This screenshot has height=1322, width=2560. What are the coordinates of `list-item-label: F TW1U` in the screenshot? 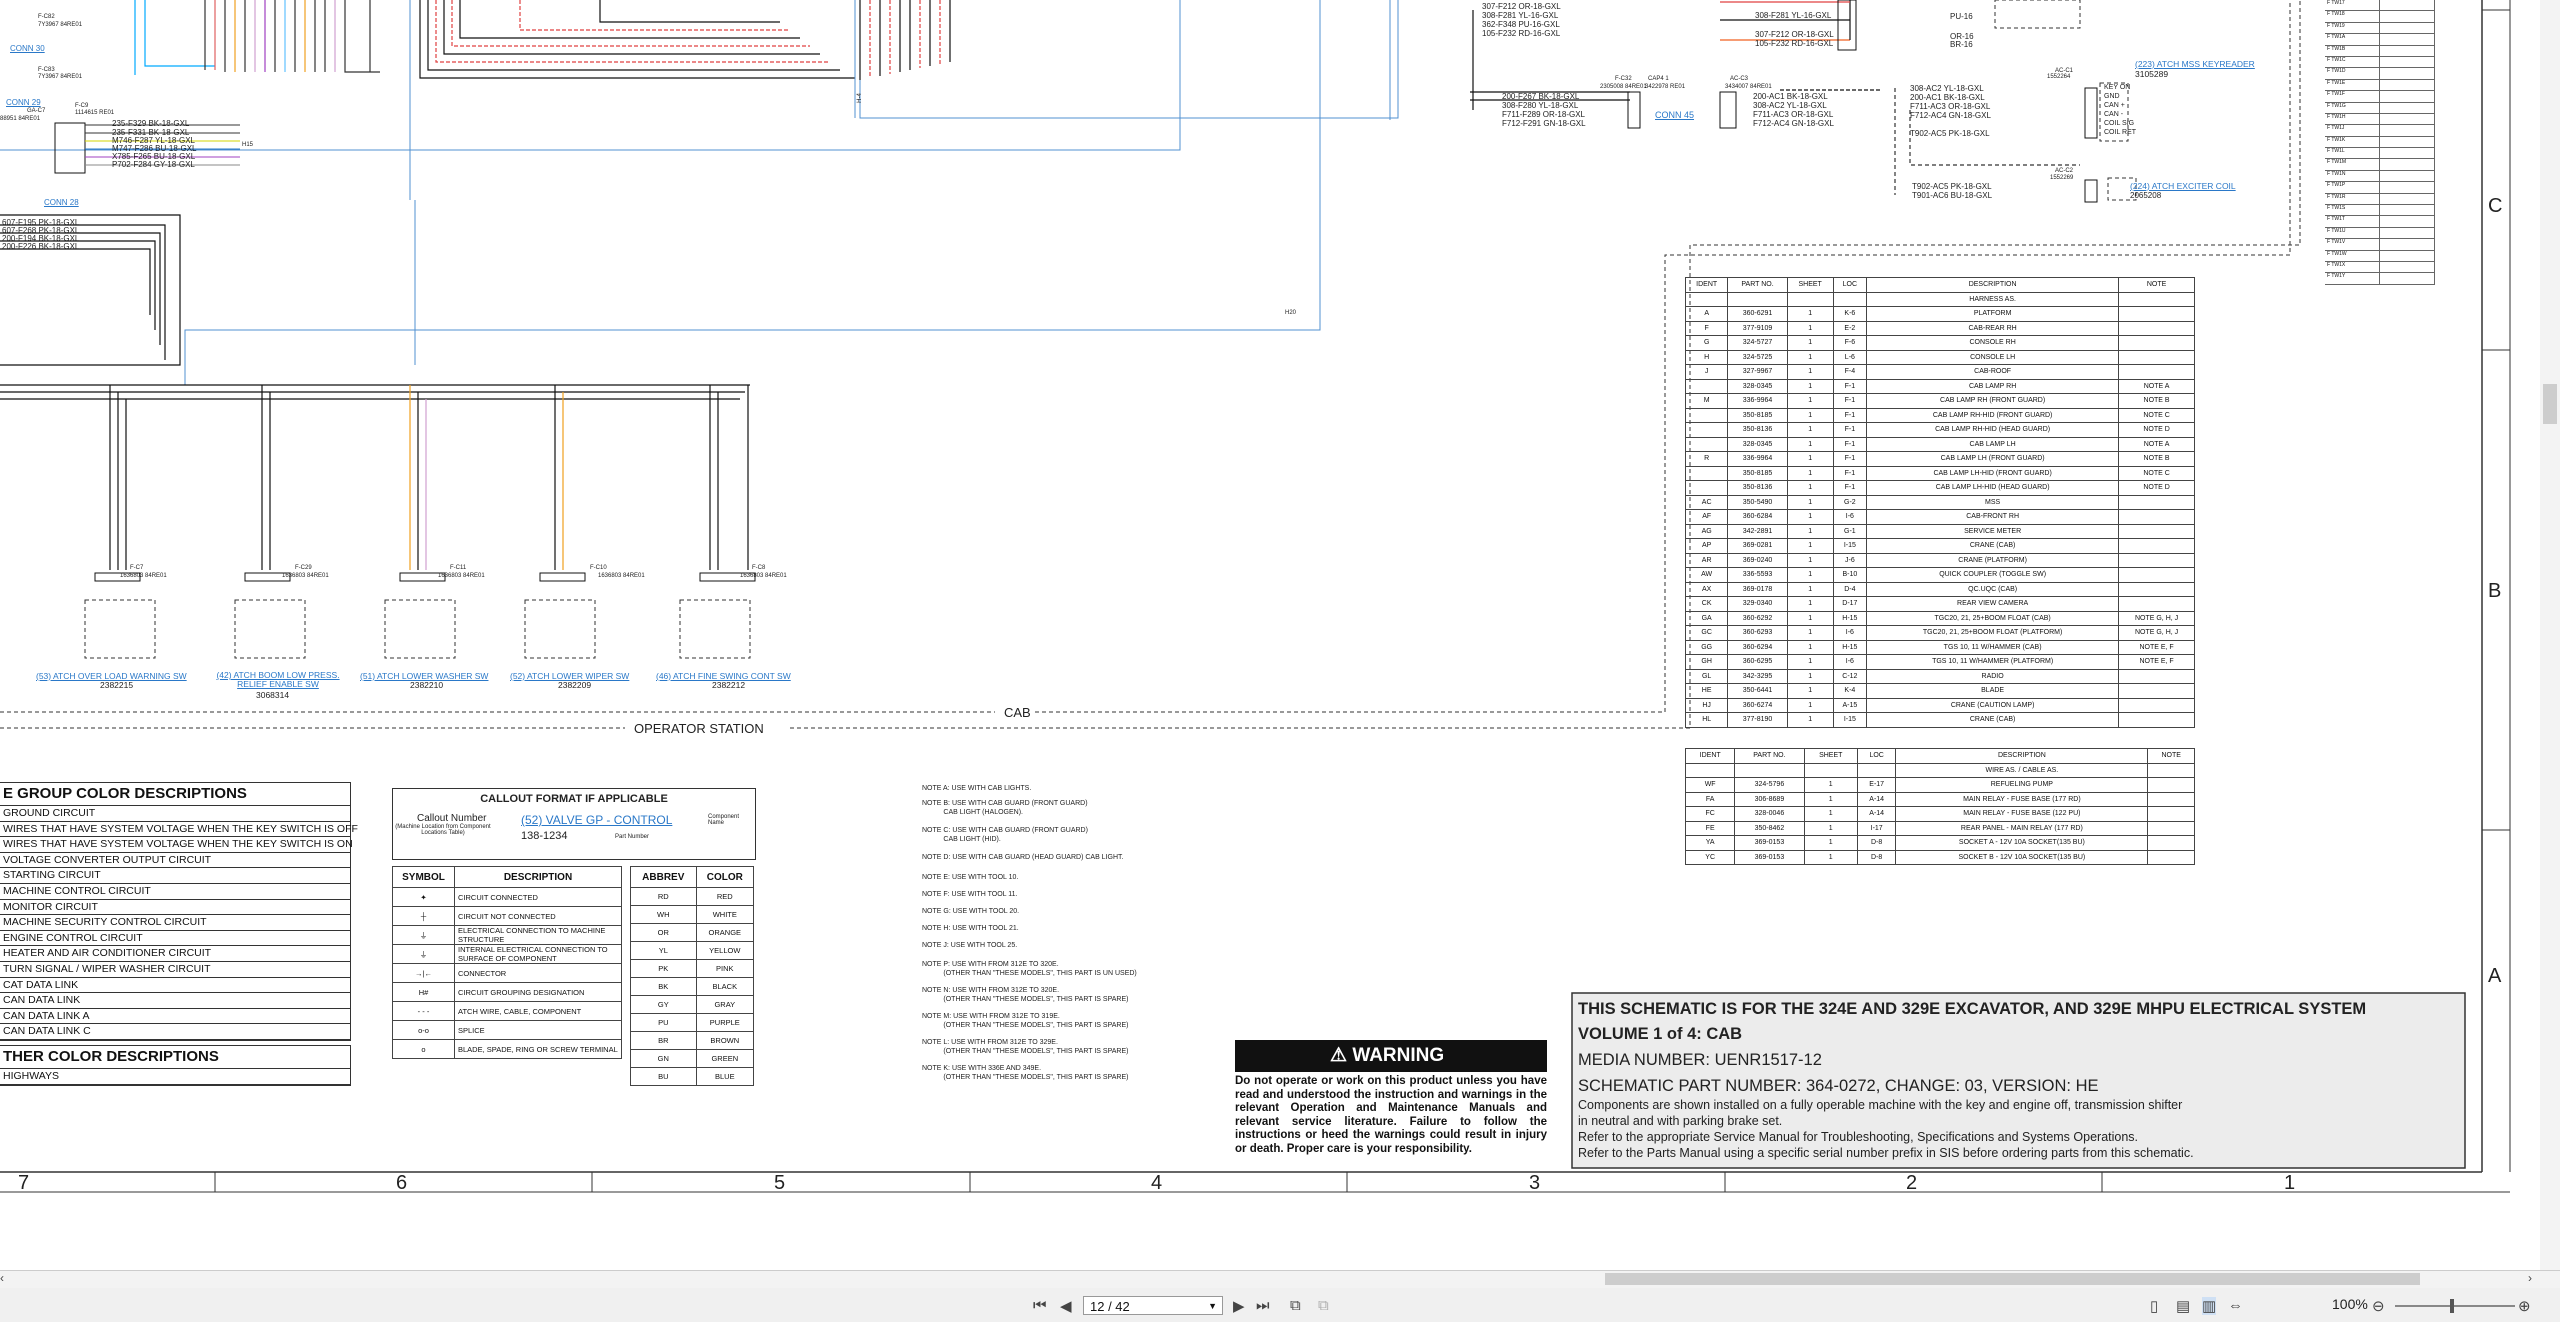 It's located at (2352, 233).